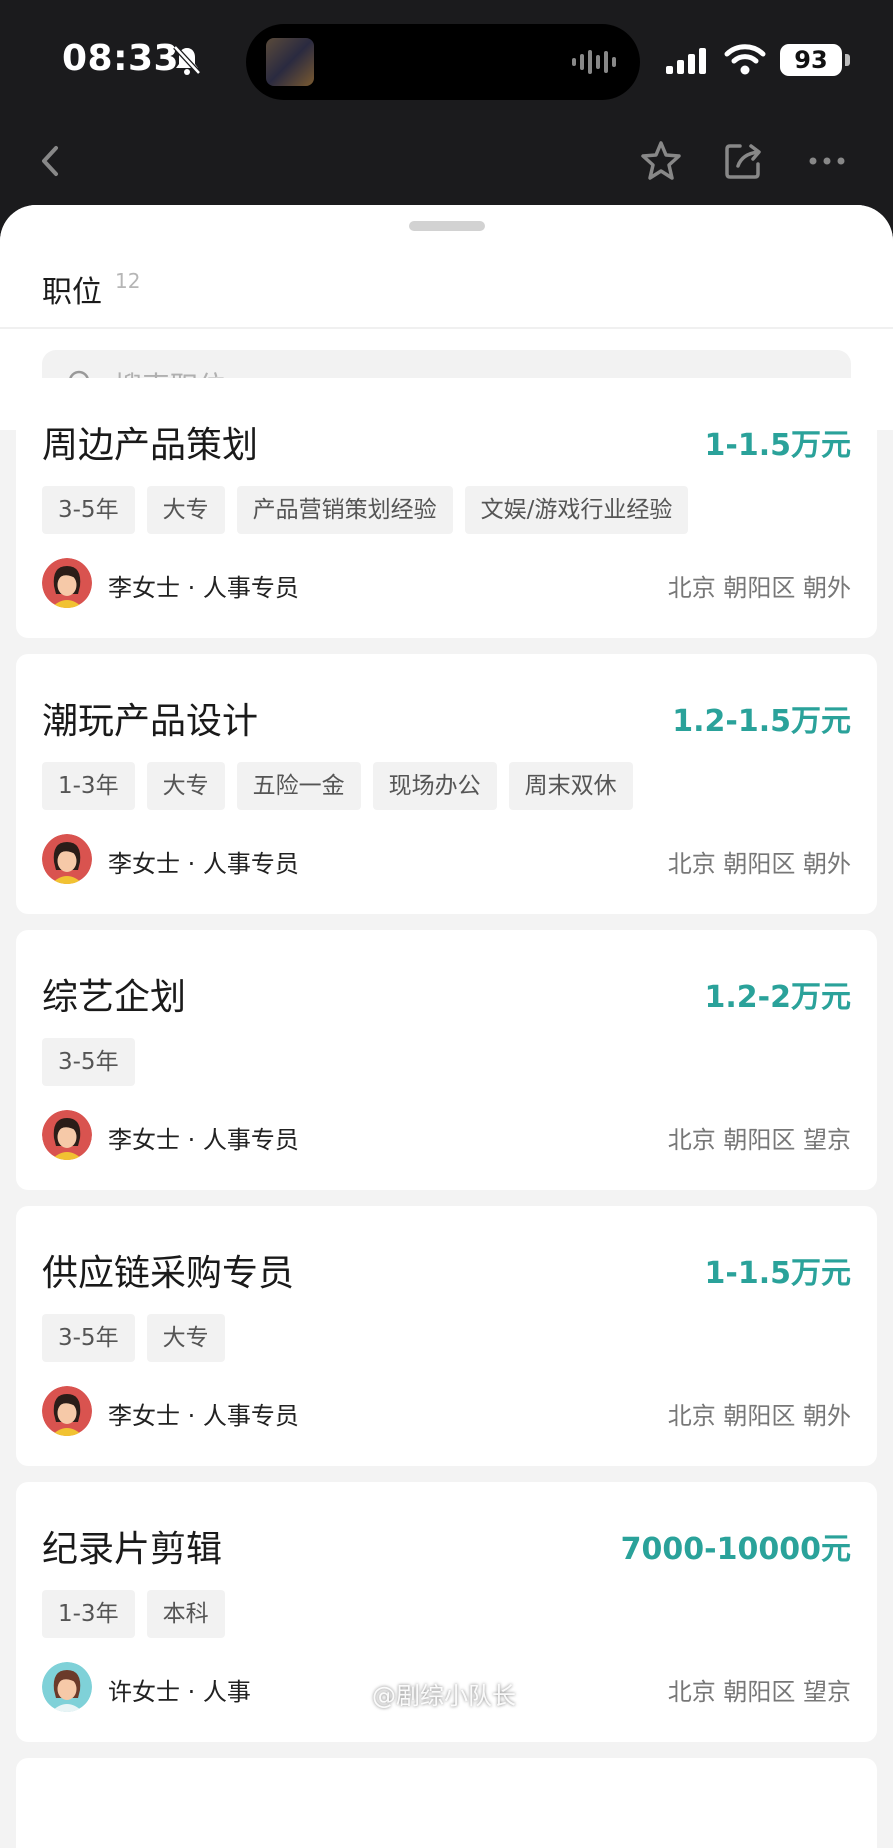 This screenshot has height=1848, width=893. What do you see at coordinates (777, 997) in the screenshot?
I see `job-salary: 1.2-2万元` at bounding box center [777, 997].